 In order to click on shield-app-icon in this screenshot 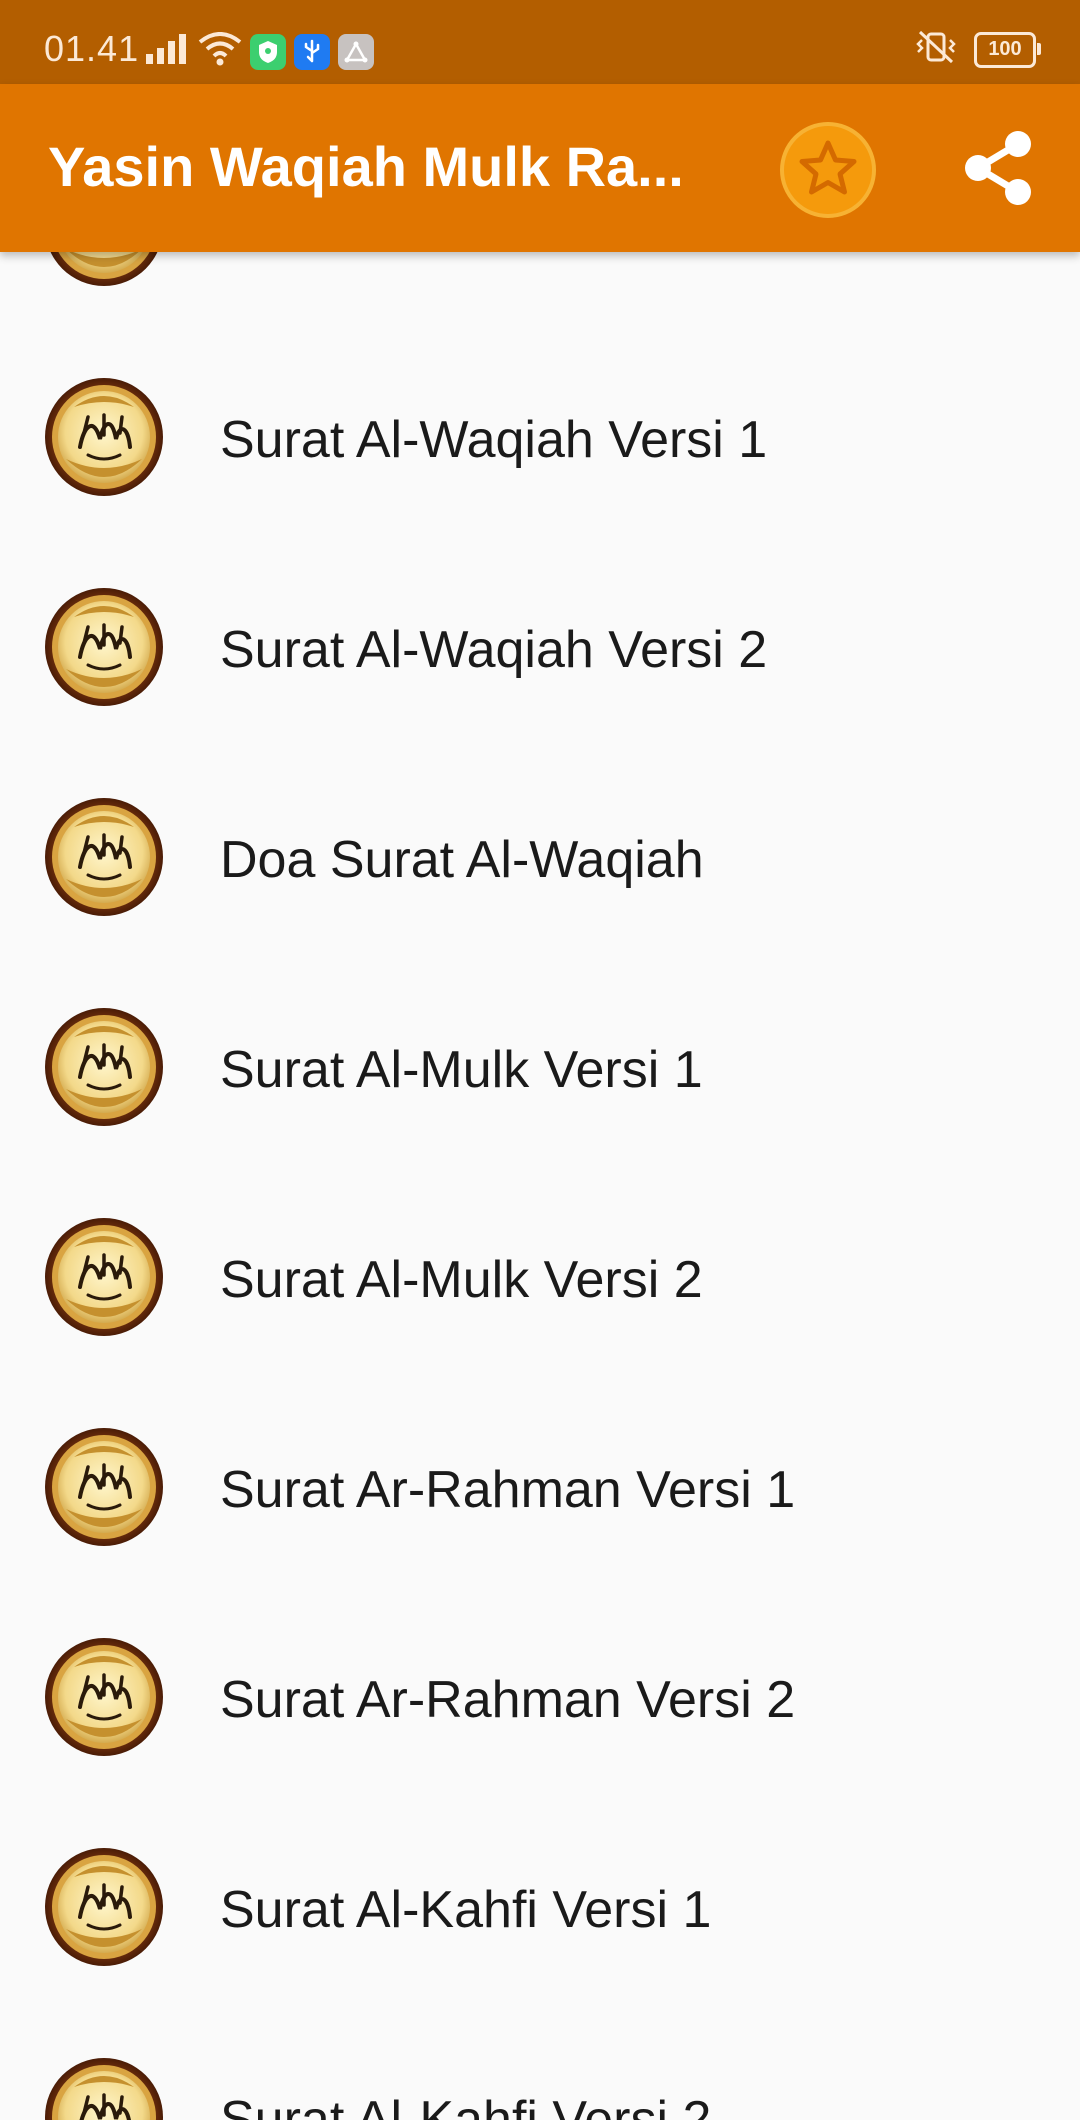, I will do `click(268, 51)`.